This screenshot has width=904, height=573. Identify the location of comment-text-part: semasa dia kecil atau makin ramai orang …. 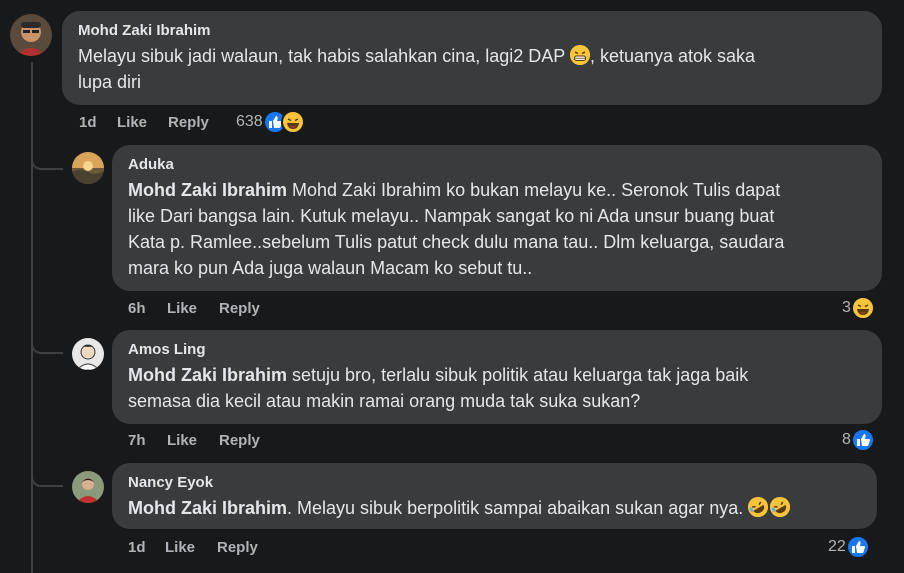
(384, 401).